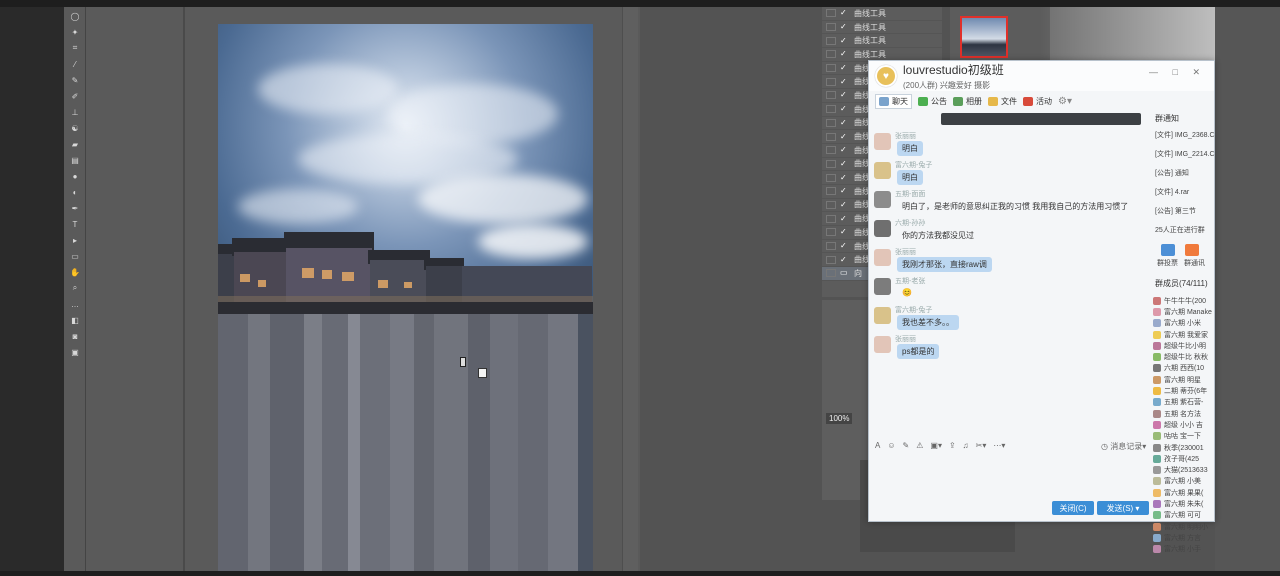 Image resolution: width=1280 pixels, height=576 pixels. What do you see at coordinates (75, 128) in the screenshot?
I see `history-brush-icon: ☯` at bounding box center [75, 128].